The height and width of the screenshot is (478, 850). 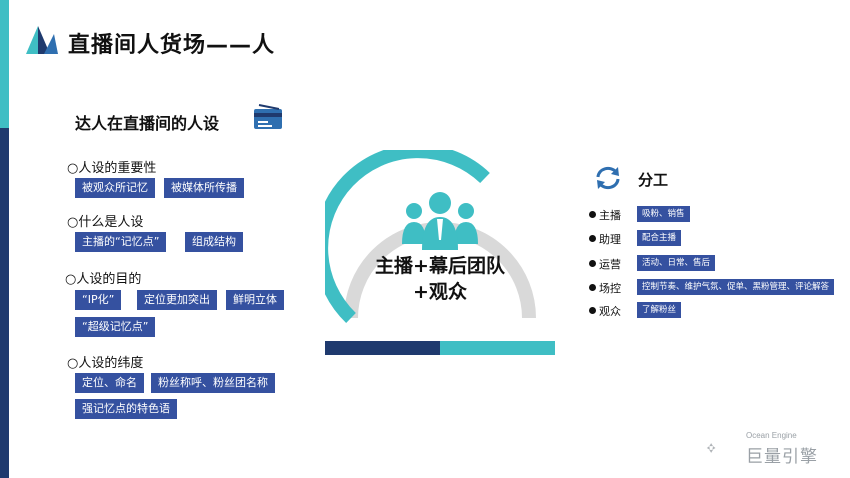 What do you see at coordinates (771, 435) in the screenshot?
I see `brand-subtitle: Ocean Engine` at bounding box center [771, 435].